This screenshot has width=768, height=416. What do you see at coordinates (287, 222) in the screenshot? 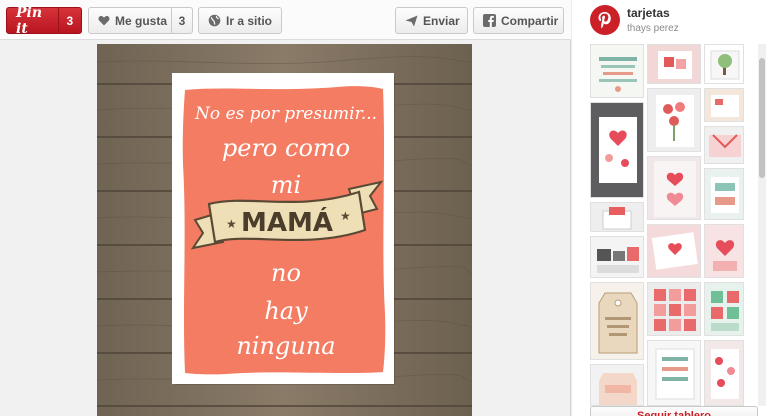
I see `svg-text: MAMÁ` at bounding box center [287, 222].